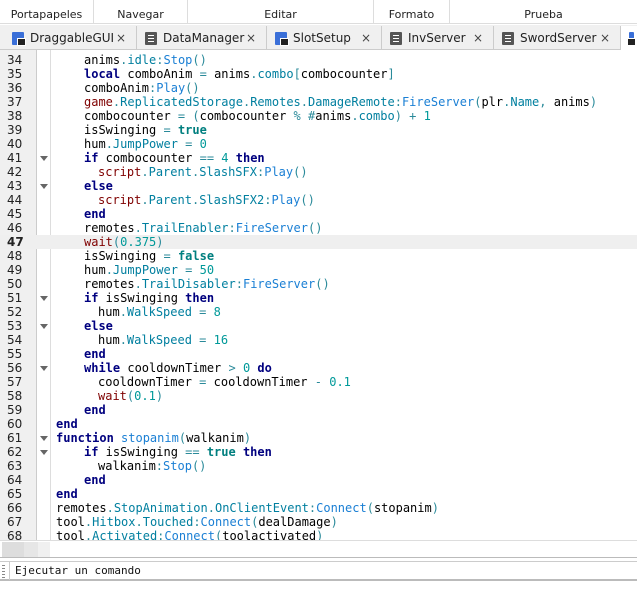 The image size is (637, 611). Describe the element at coordinates (318, 214) in the screenshot. I see `code-line: 45 end` at that location.